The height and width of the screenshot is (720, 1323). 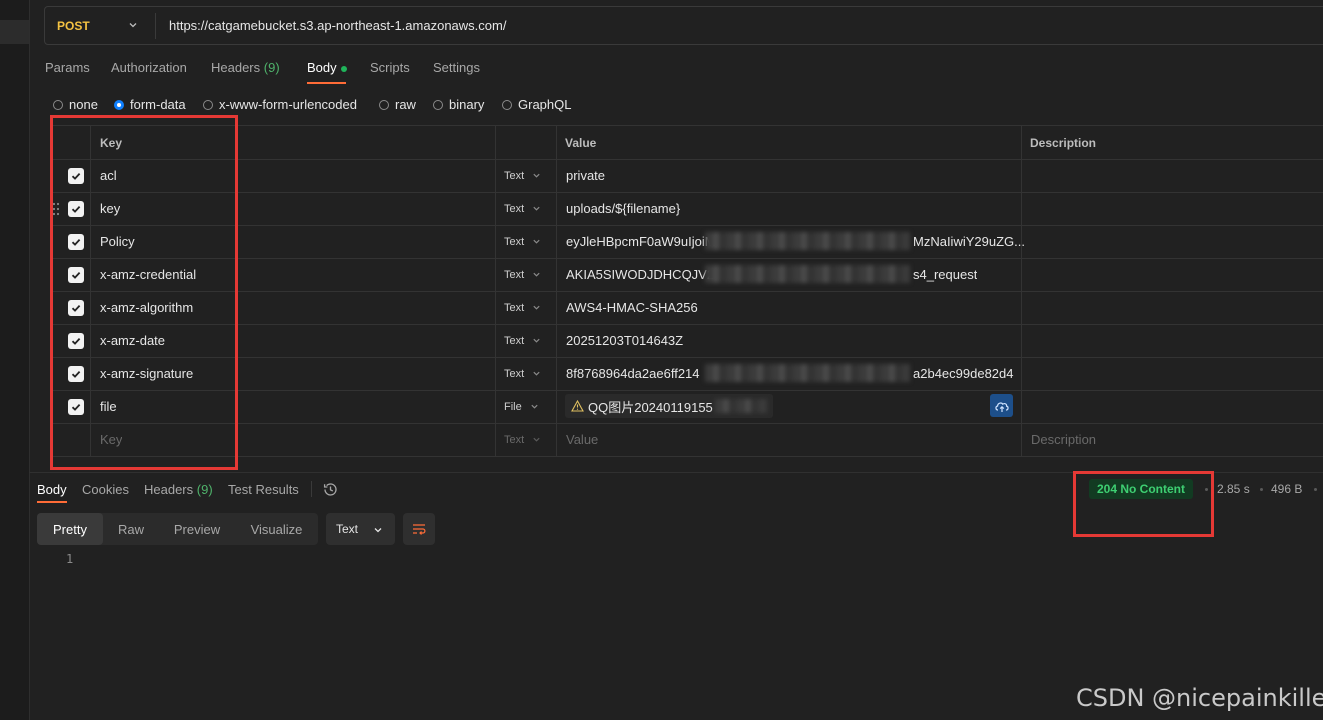 What do you see at coordinates (624, 340) in the screenshot?
I see `value-cell: 20251203T014643Z` at bounding box center [624, 340].